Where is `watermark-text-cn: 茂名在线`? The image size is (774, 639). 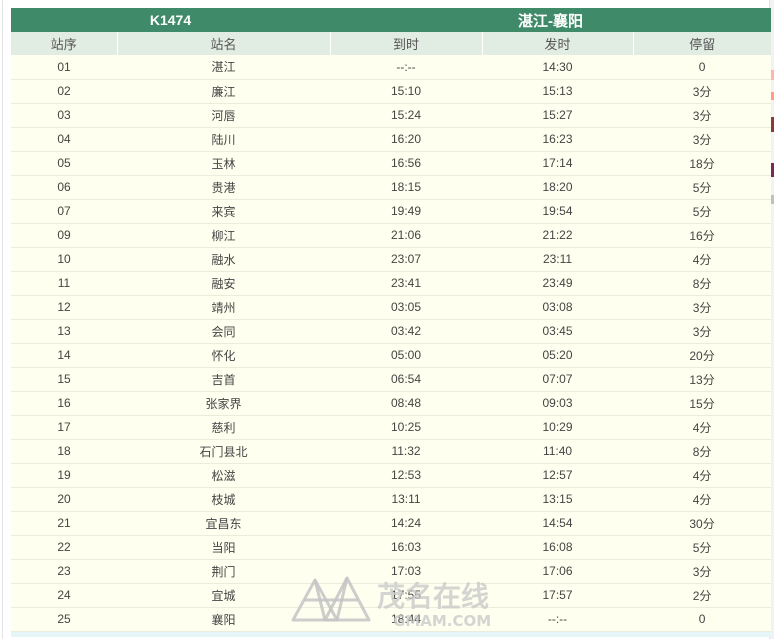
watermark-text-cn: 茂名在线 is located at coordinates (433, 596).